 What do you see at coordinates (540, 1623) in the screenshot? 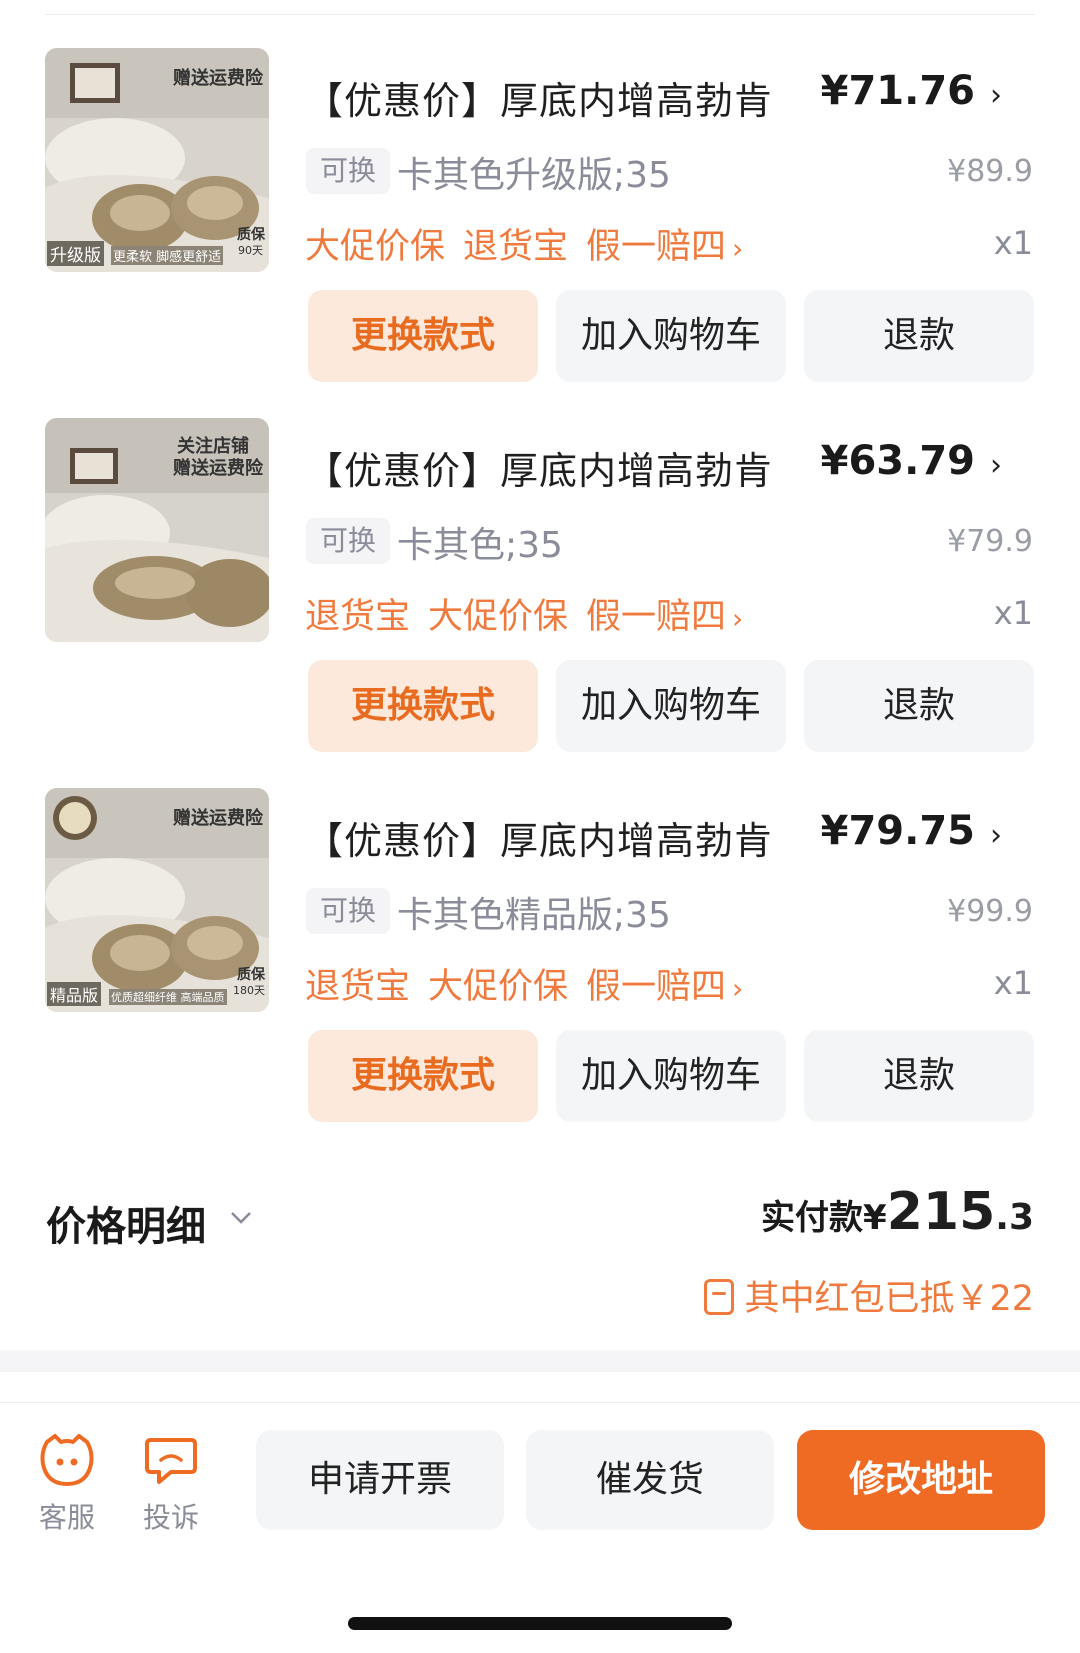
I see `home-indicator` at bounding box center [540, 1623].